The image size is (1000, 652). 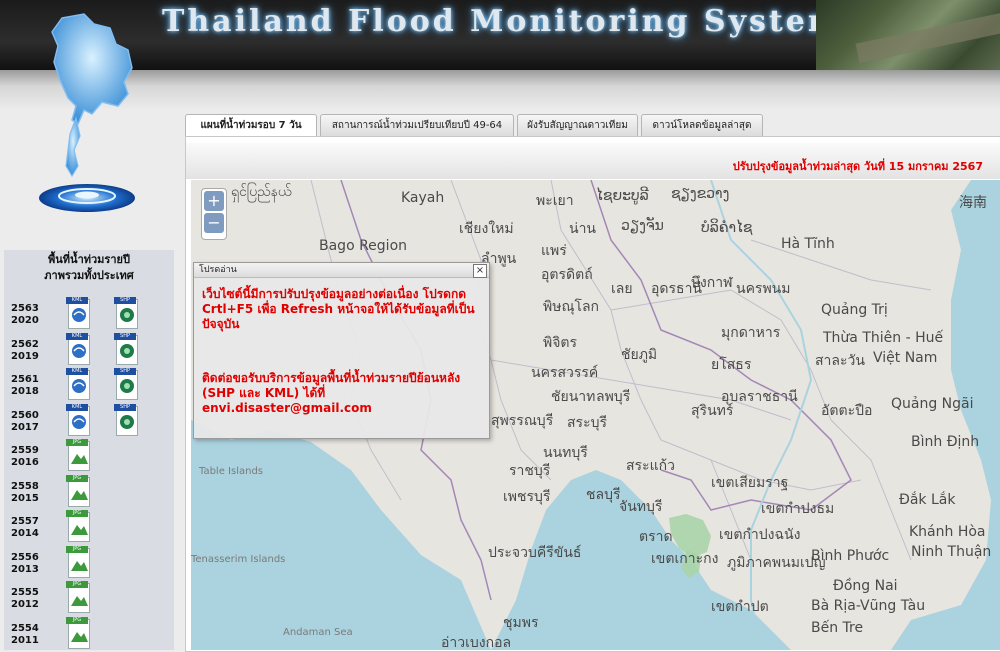 What do you see at coordinates (947, 532) in the screenshot?
I see `map-place-label: Khánh Hòa` at bounding box center [947, 532].